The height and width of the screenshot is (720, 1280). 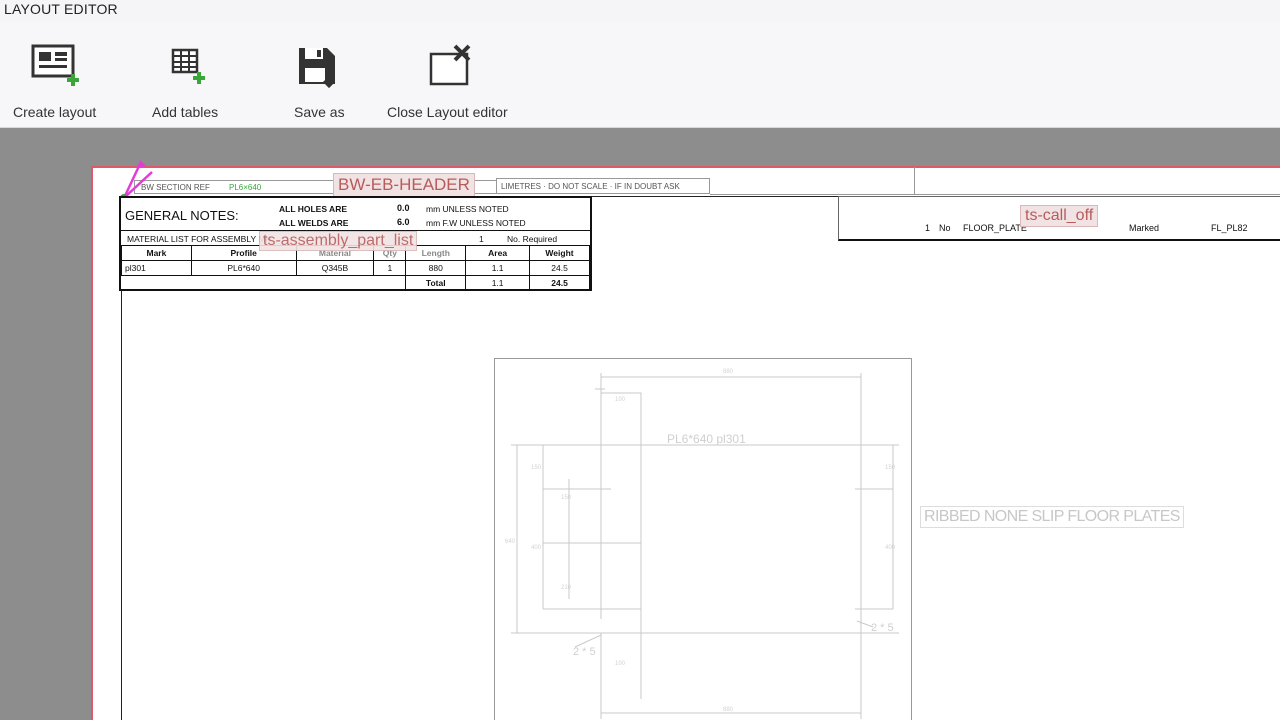 What do you see at coordinates (559, 253) in the screenshot?
I see `col-weight: Weight` at bounding box center [559, 253].